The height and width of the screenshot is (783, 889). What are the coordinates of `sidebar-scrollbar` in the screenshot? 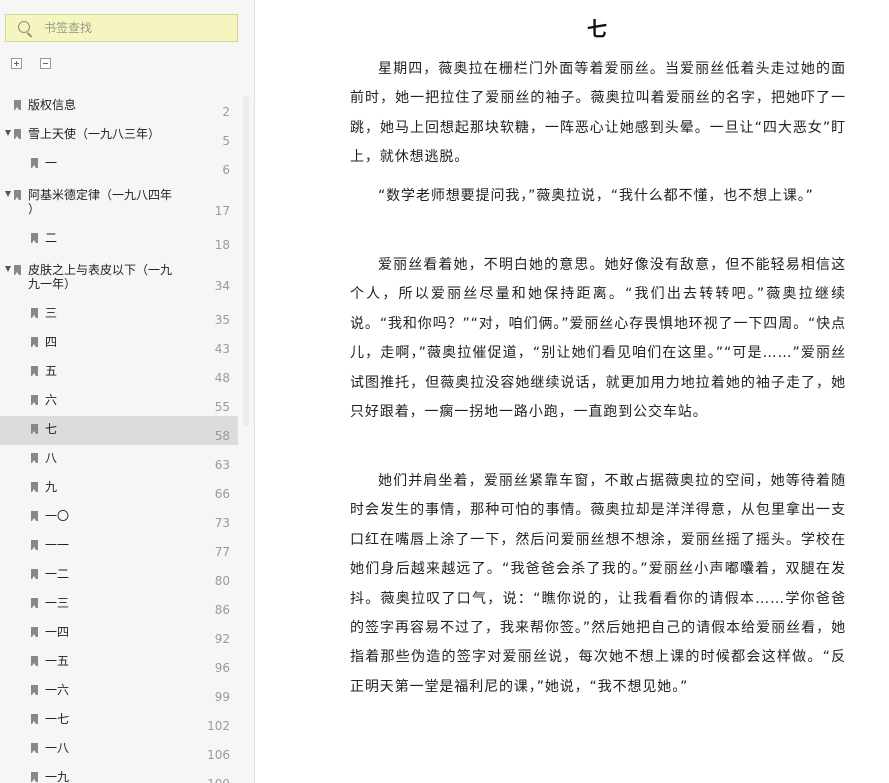 It's located at (246, 261).